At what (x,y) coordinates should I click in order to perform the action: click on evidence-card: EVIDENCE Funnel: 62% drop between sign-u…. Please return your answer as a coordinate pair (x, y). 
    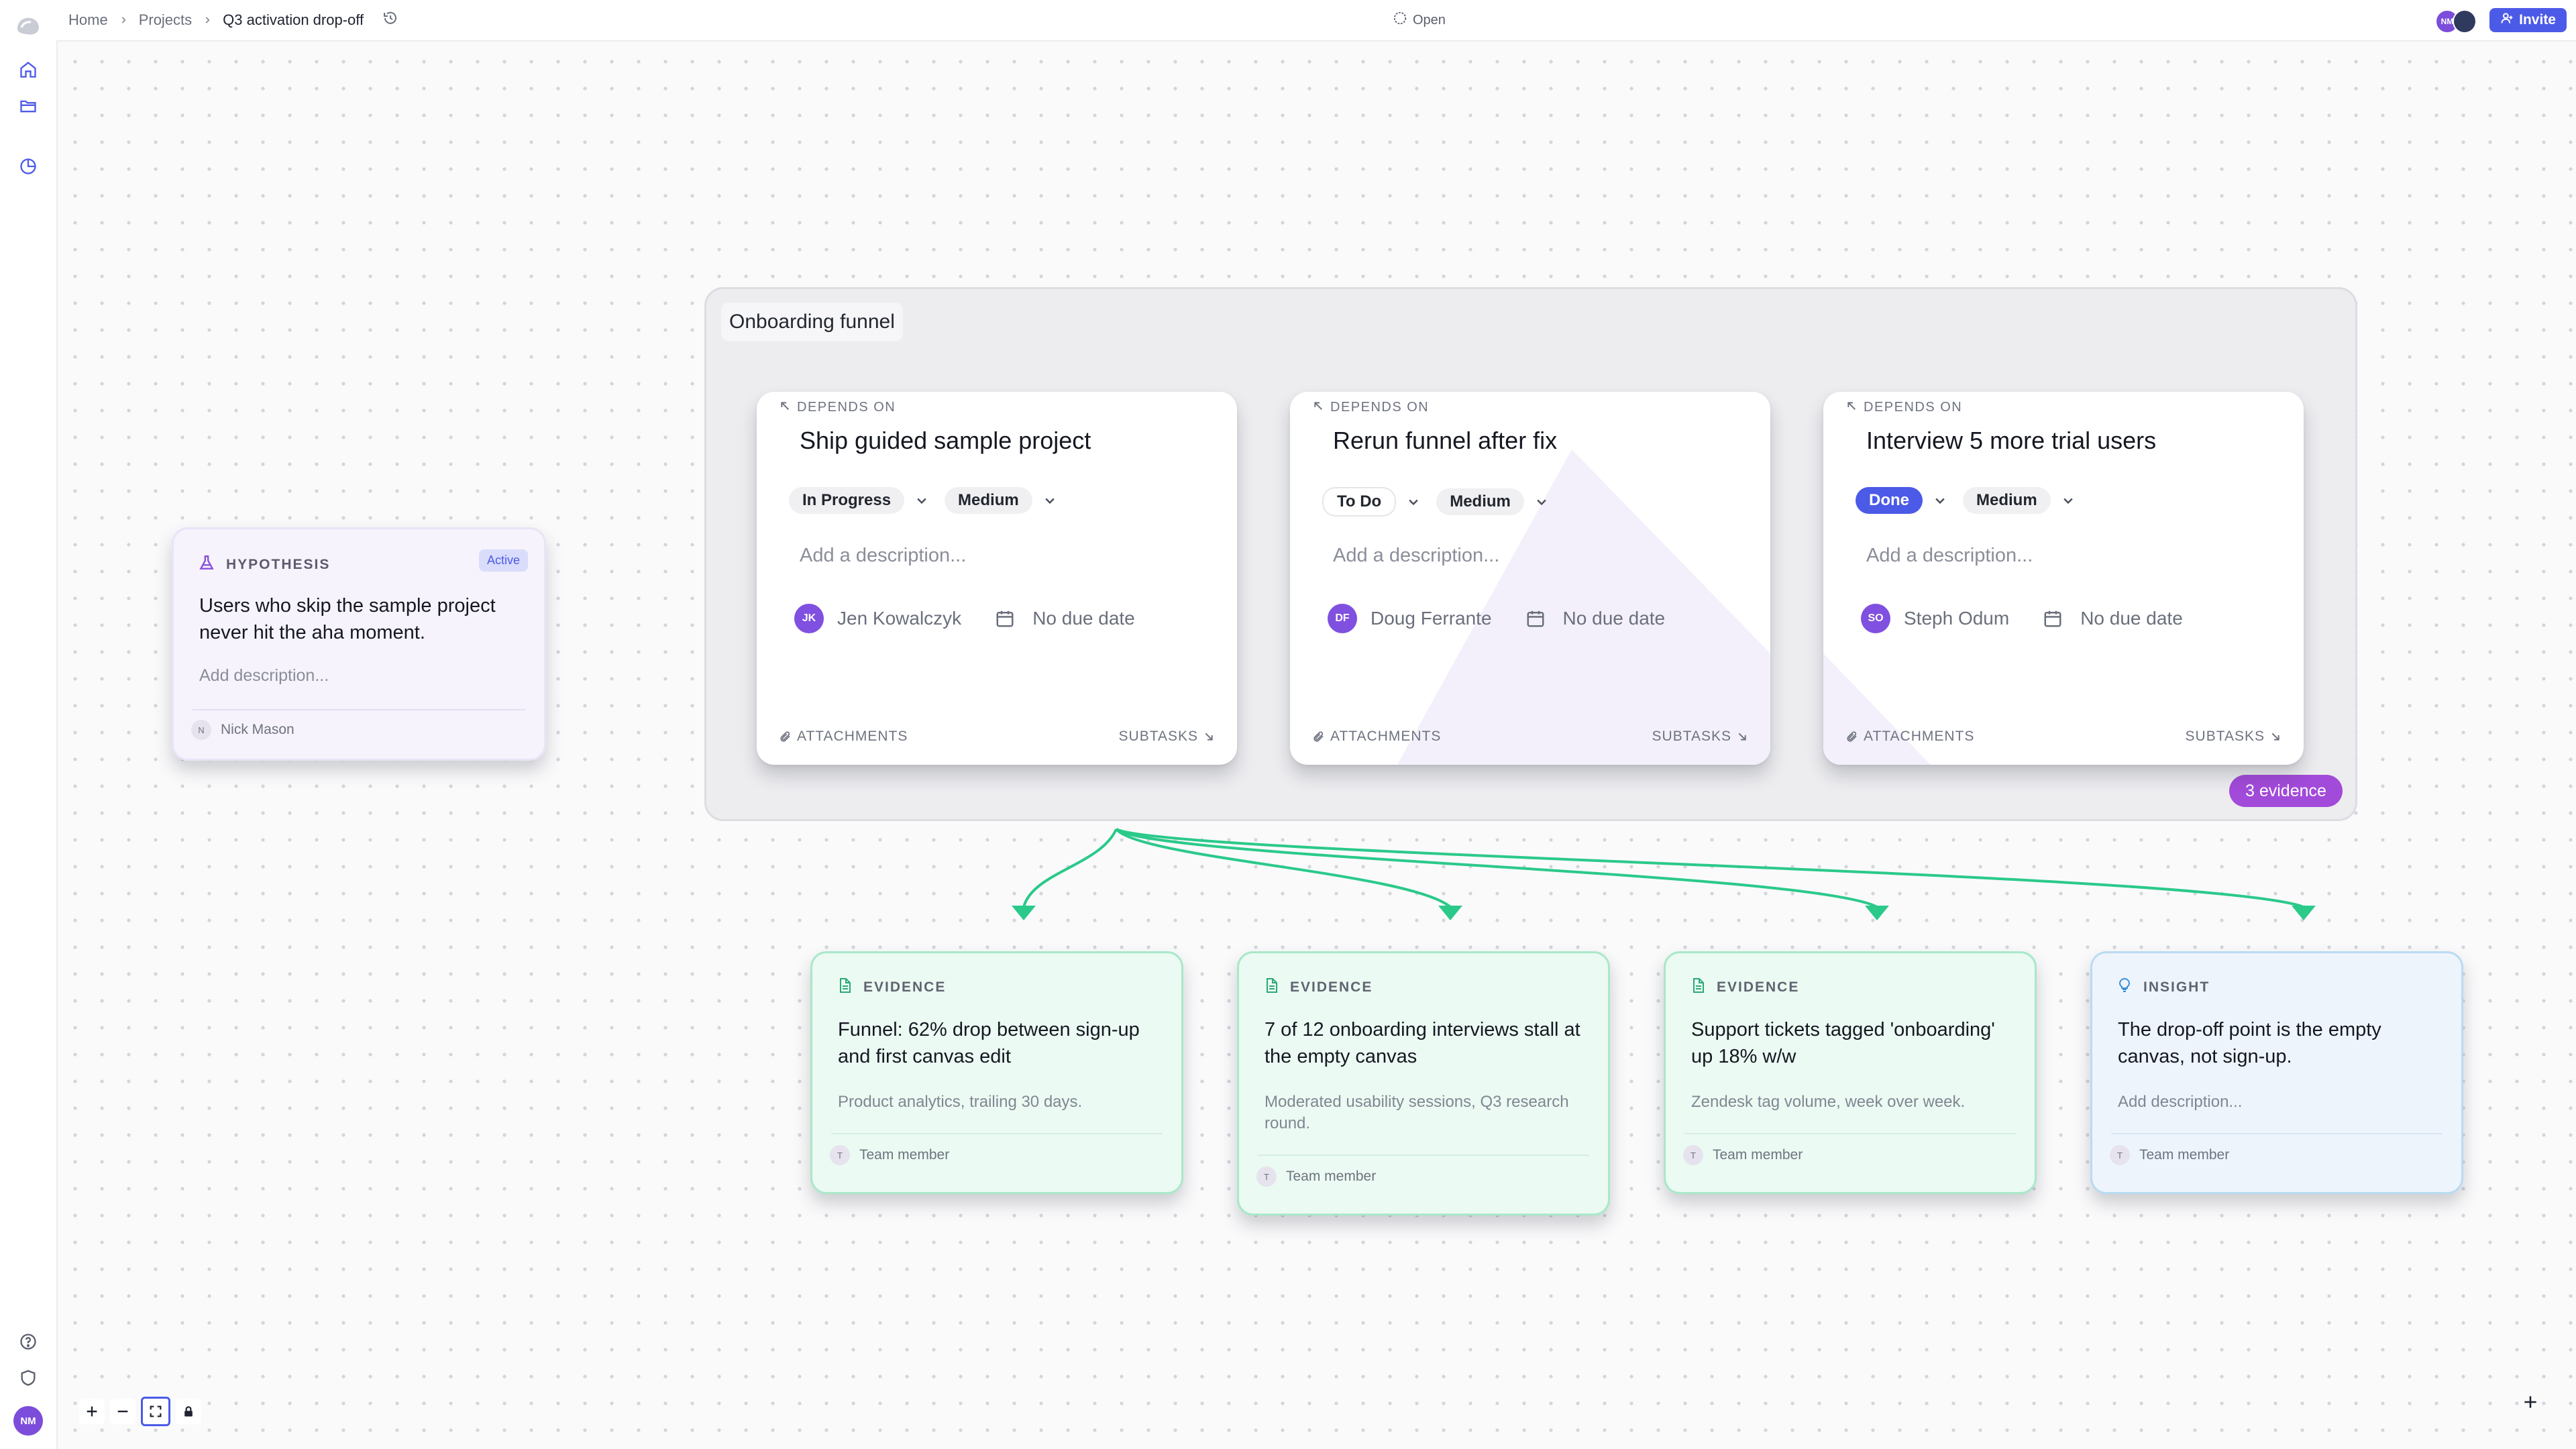
    Looking at the image, I should click on (996, 1072).